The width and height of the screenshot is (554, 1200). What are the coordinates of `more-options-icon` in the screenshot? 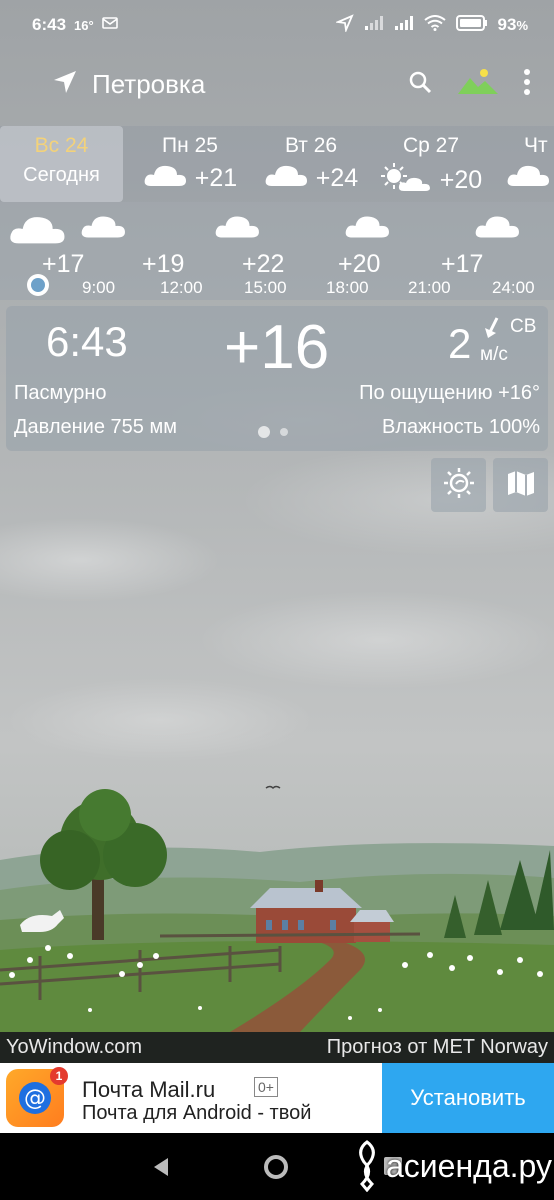 It's located at (527, 84).